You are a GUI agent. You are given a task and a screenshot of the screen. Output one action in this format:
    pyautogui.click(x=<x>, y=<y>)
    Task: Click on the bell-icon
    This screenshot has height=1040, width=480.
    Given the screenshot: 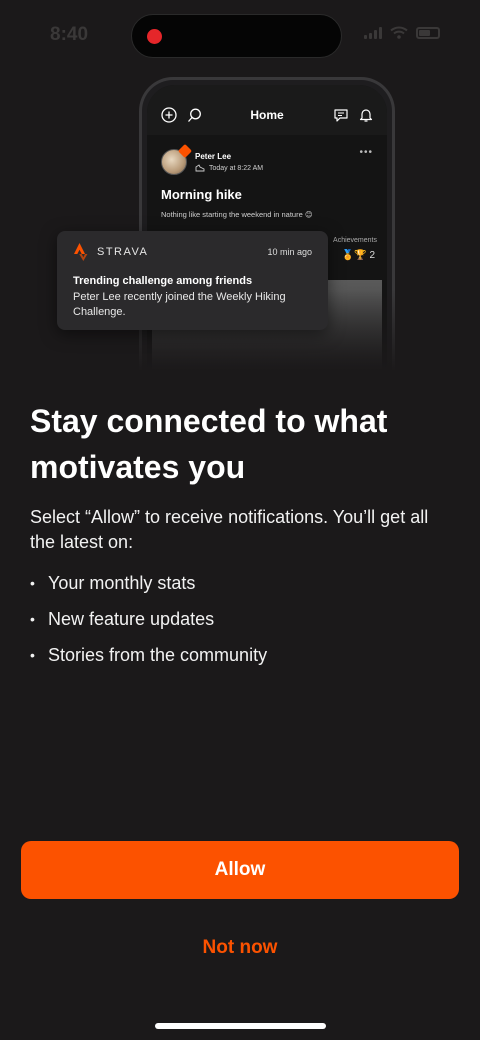 What is the action you would take?
    pyautogui.click(x=366, y=115)
    